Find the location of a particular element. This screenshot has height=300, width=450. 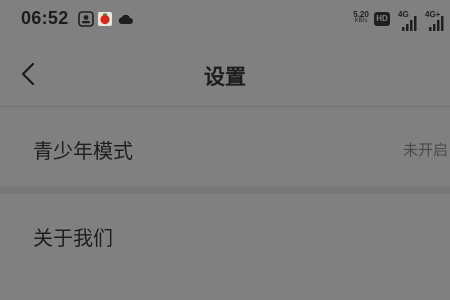

section-gap is located at coordinates (225, 190).